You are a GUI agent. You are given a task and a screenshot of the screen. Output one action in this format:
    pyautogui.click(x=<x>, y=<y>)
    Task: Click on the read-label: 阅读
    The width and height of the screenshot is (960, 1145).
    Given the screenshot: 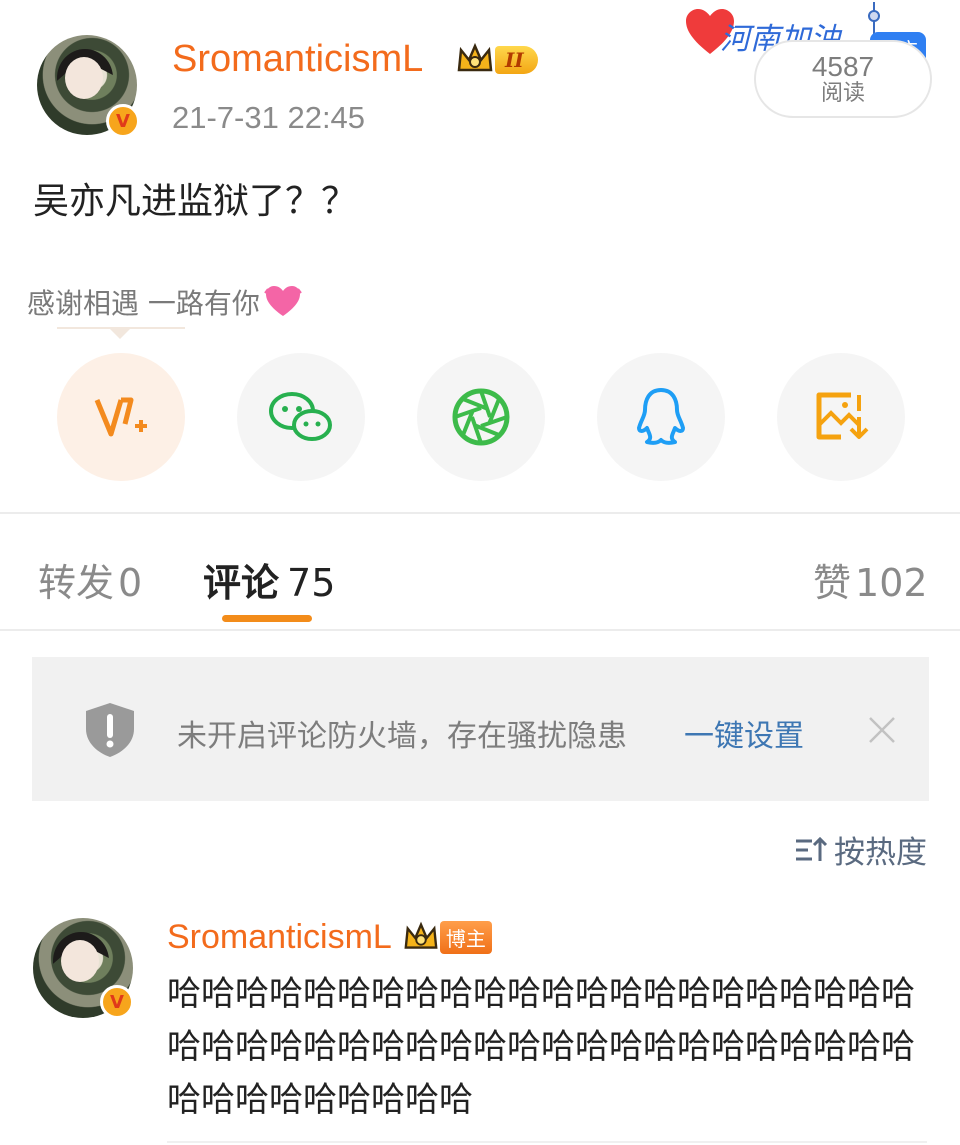 What is the action you would take?
    pyautogui.click(x=842, y=93)
    